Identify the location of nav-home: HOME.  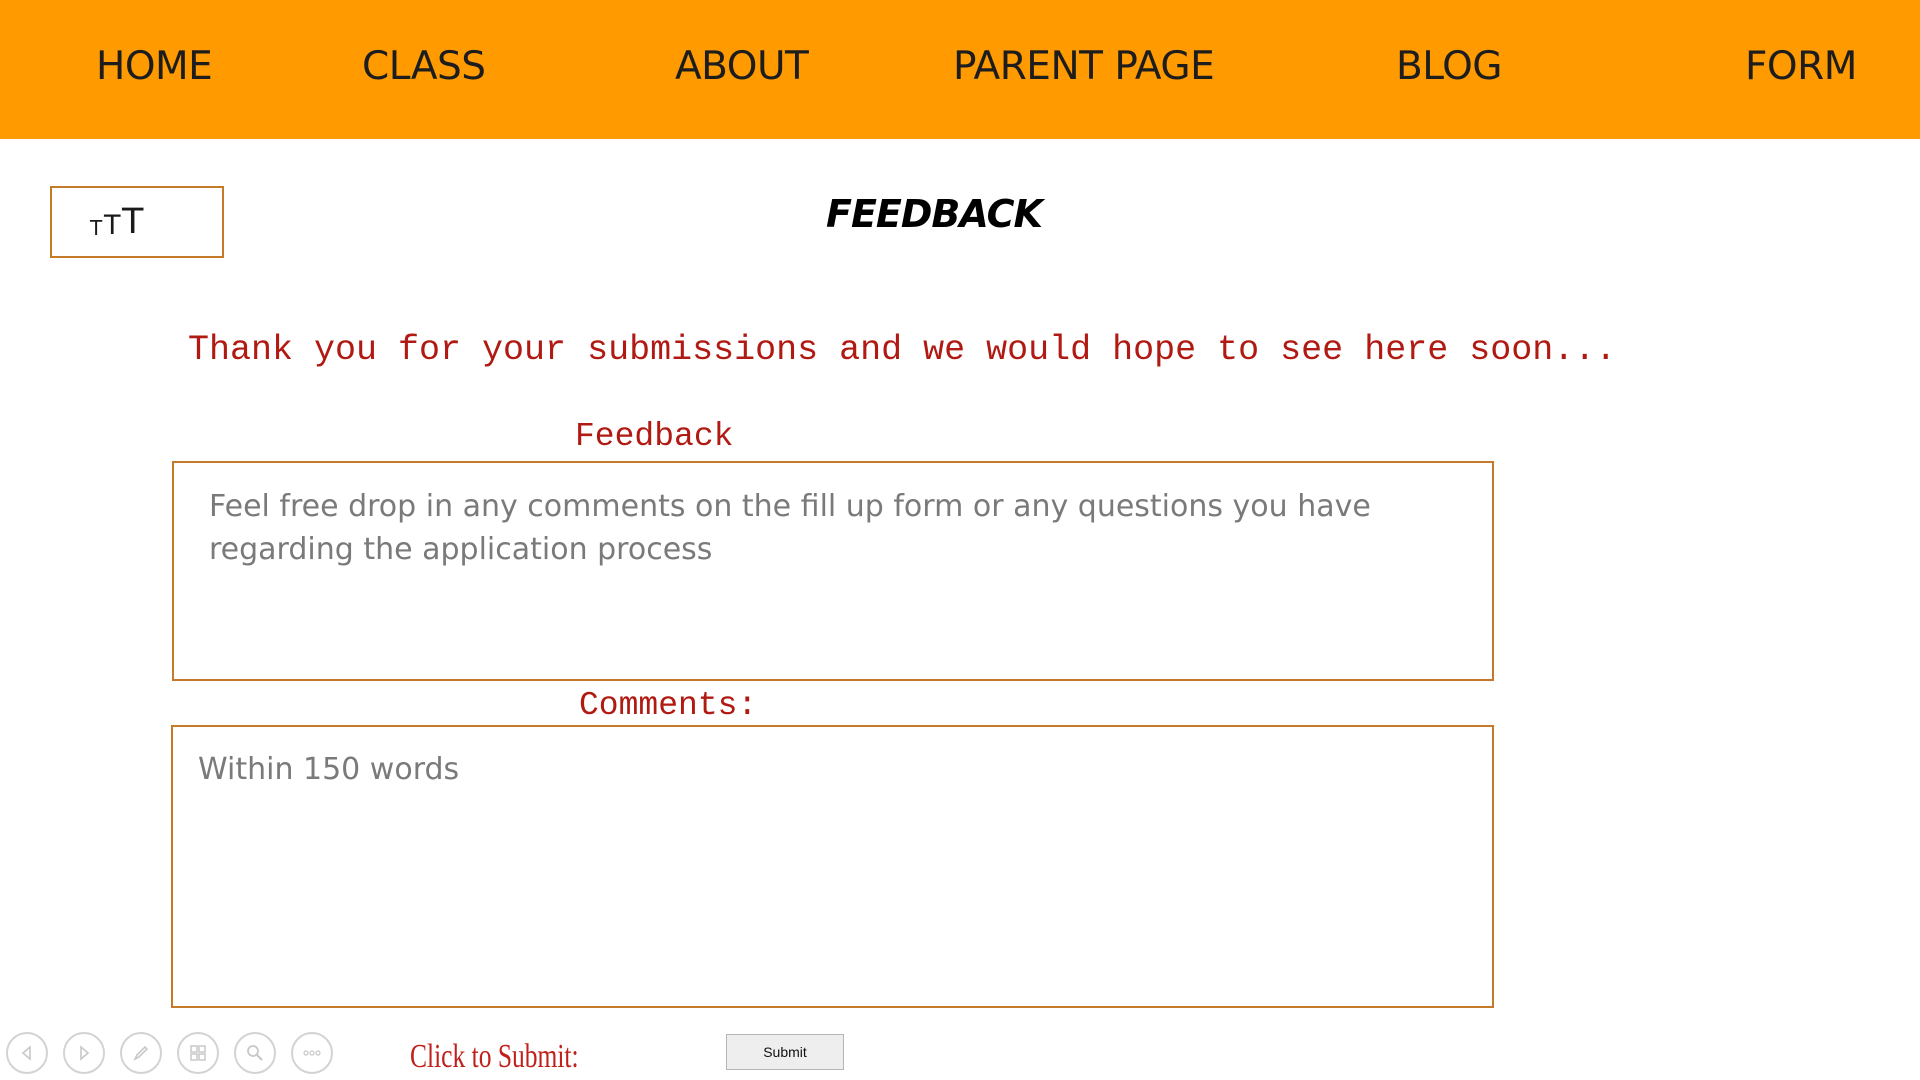
(154, 66).